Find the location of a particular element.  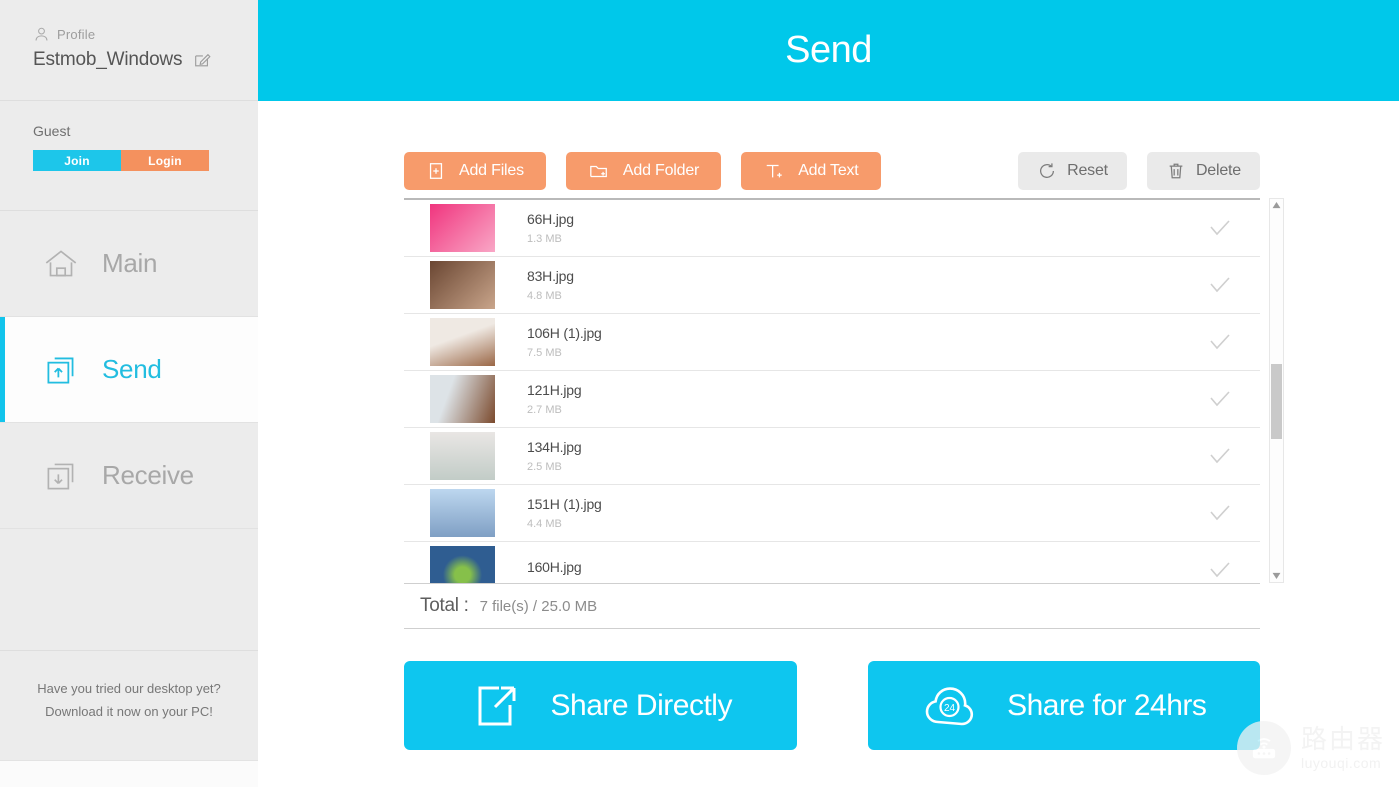

home-icon is located at coordinates (61, 264).